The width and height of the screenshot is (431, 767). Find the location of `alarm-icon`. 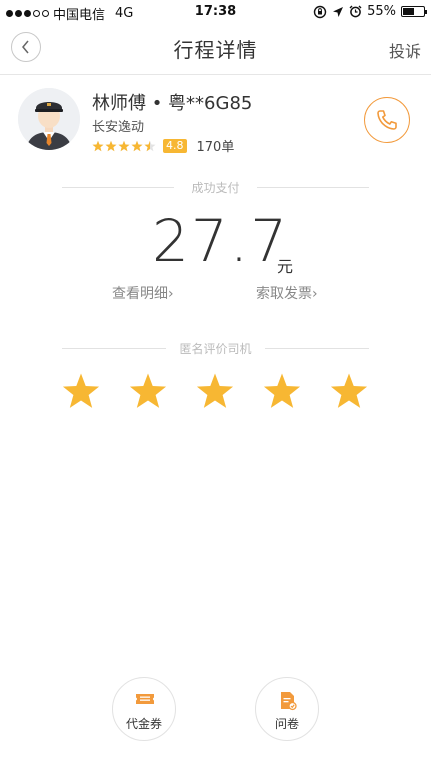

alarm-icon is located at coordinates (355, 11).